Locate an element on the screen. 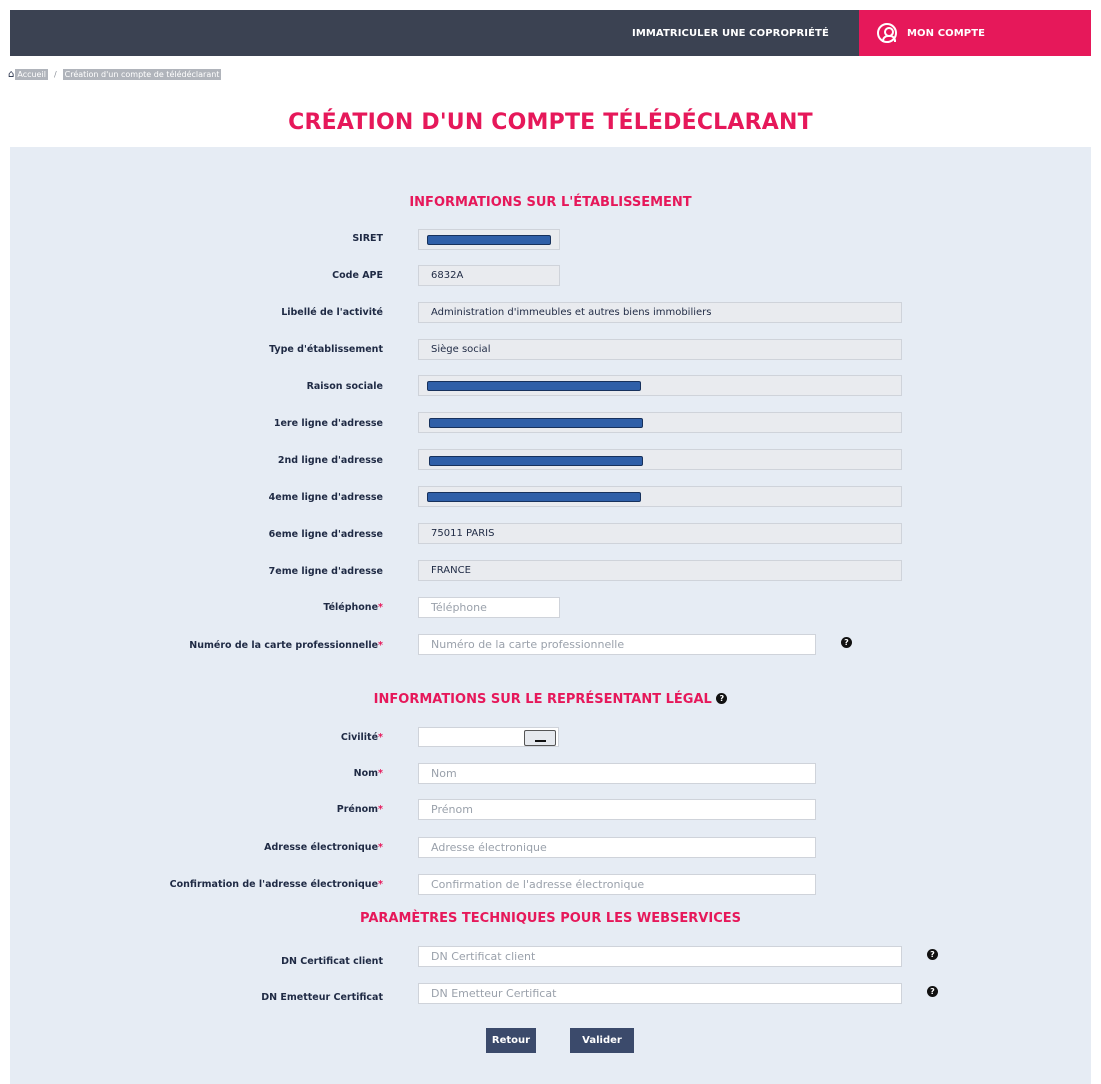 The width and height of the screenshot is (1101, 1084). prenom-label-text: Prénom is located at coordinates (357, 809).